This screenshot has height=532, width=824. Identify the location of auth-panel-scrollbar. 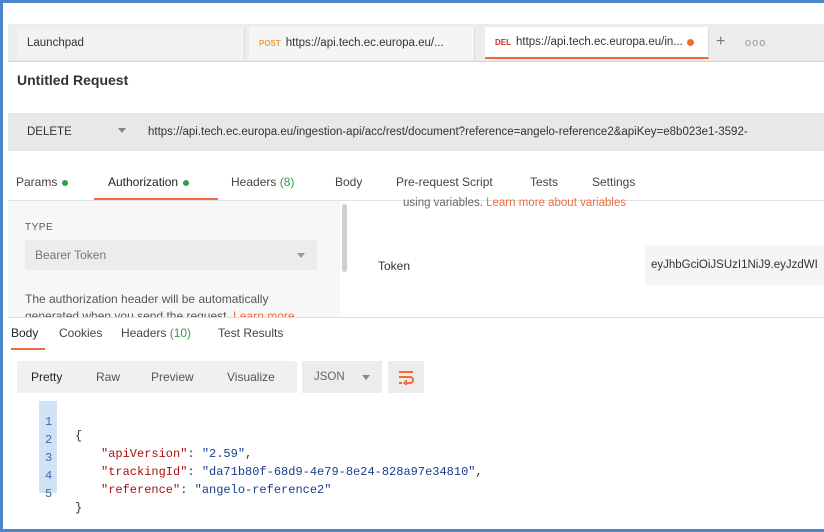
(344, 238).